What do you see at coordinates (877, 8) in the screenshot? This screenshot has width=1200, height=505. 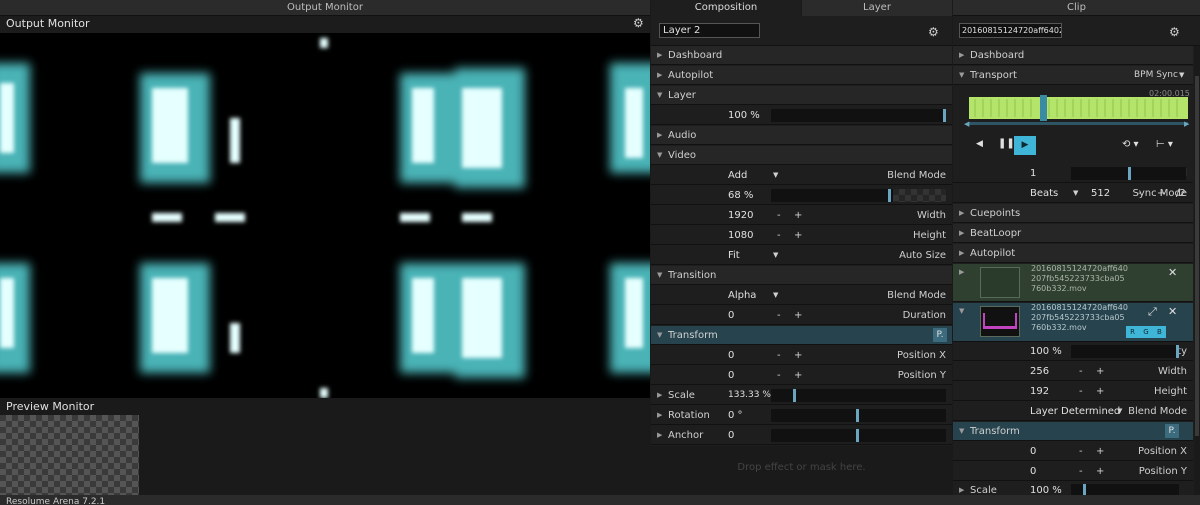 I see `tab-layer: Layer` at bounding box center [877, 8].